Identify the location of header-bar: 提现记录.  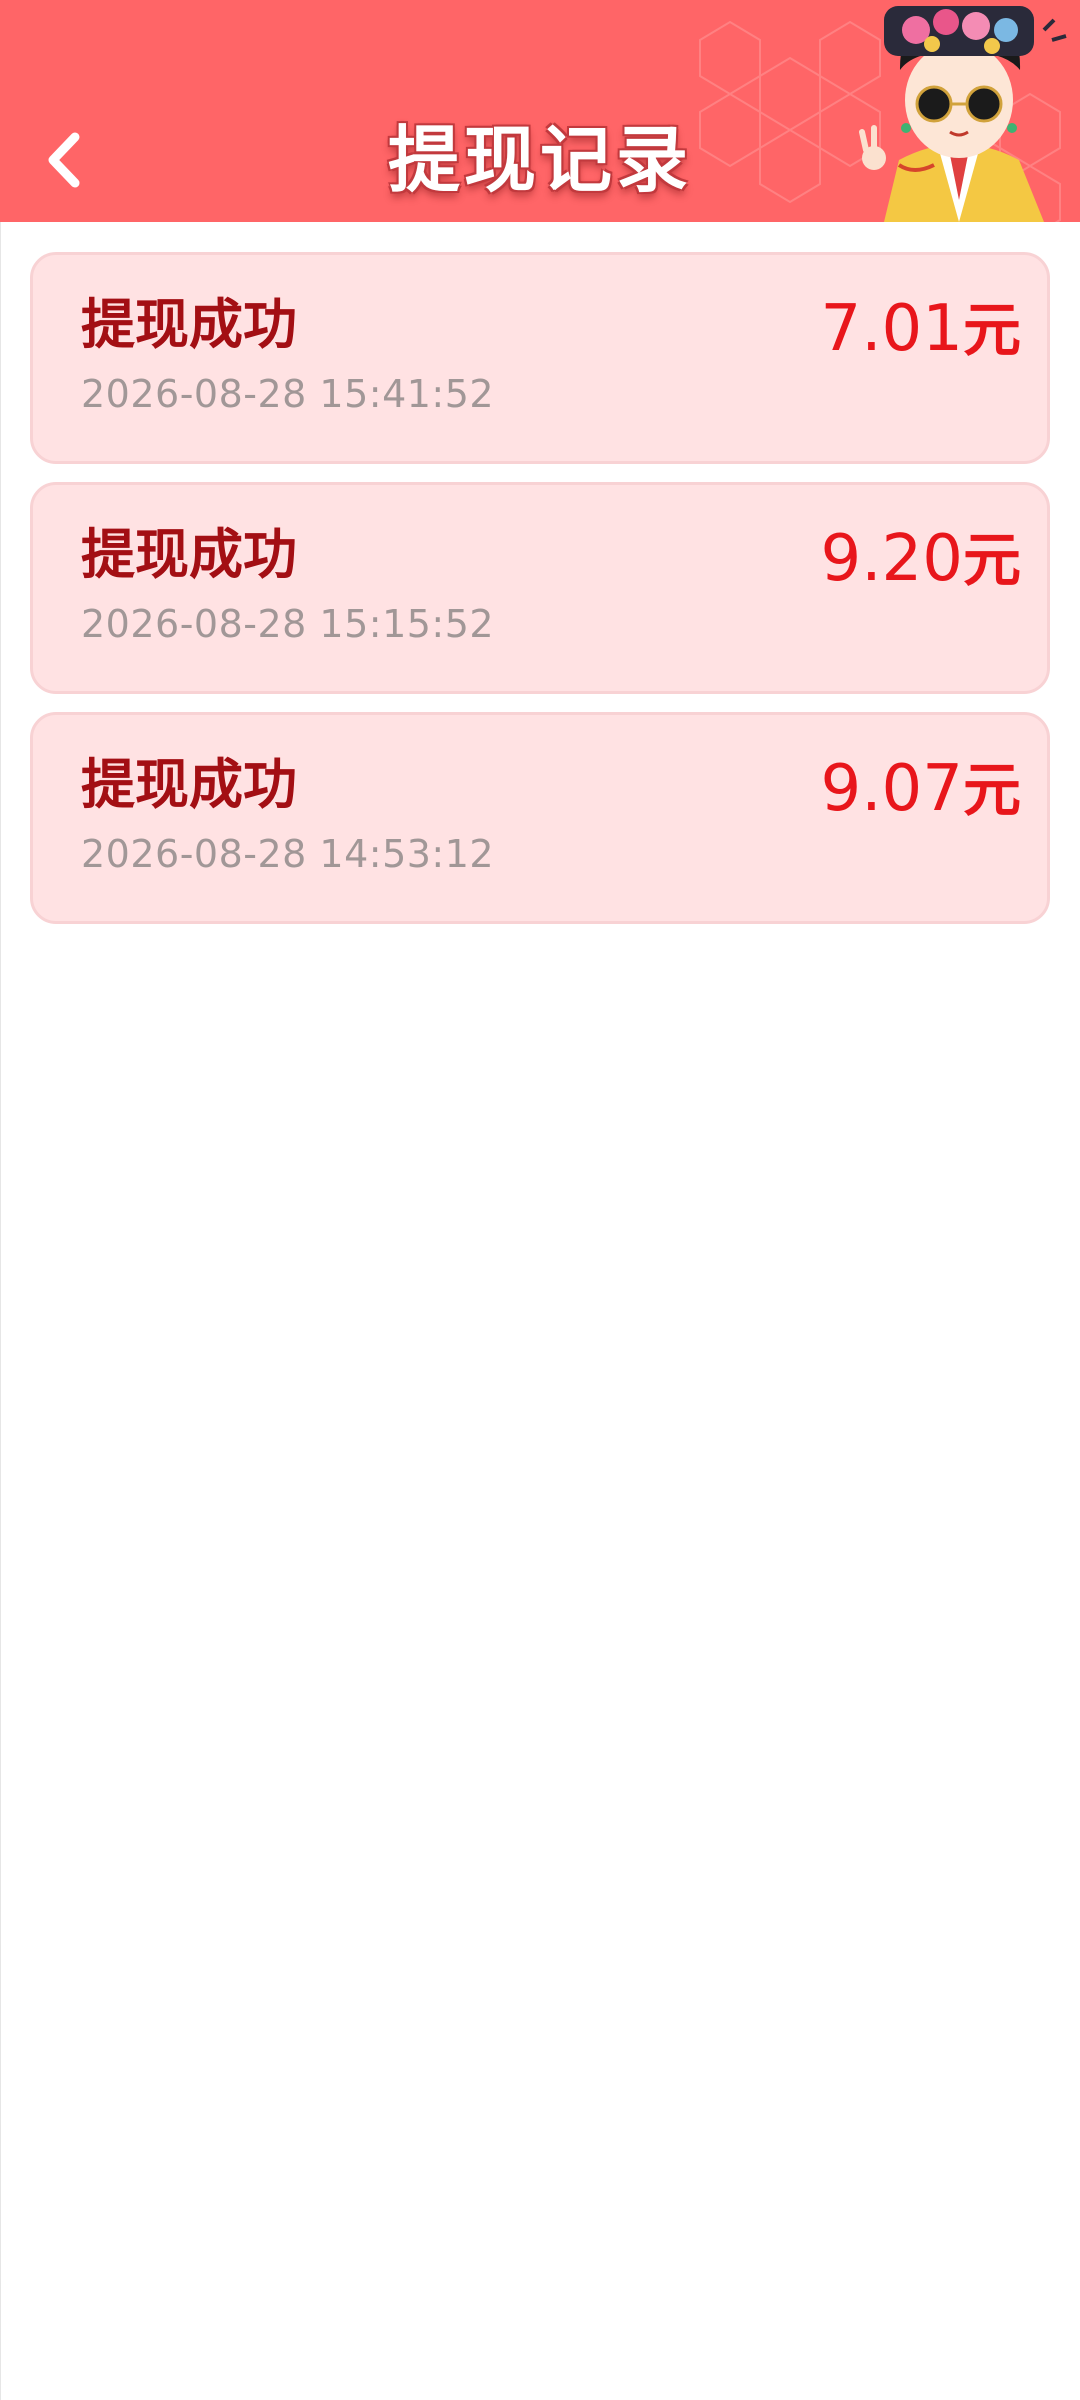
(540, 111).